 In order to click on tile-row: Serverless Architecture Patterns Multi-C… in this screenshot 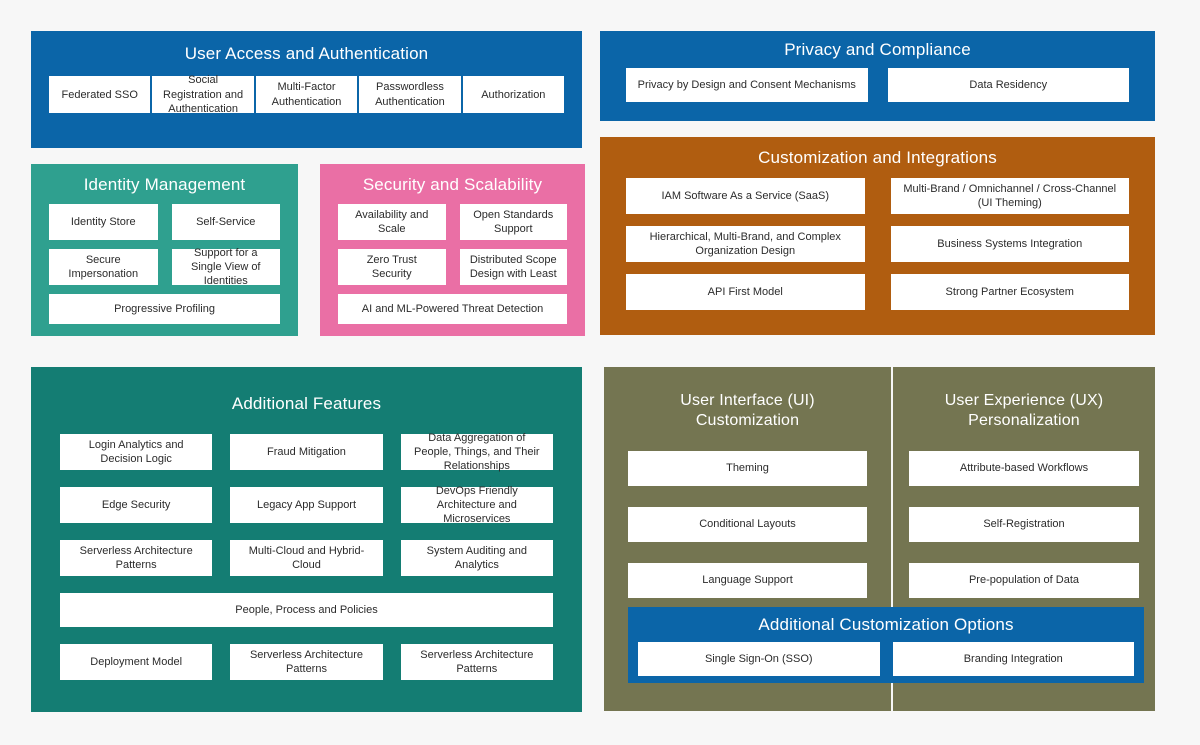, I will do `click(306, 558)`.